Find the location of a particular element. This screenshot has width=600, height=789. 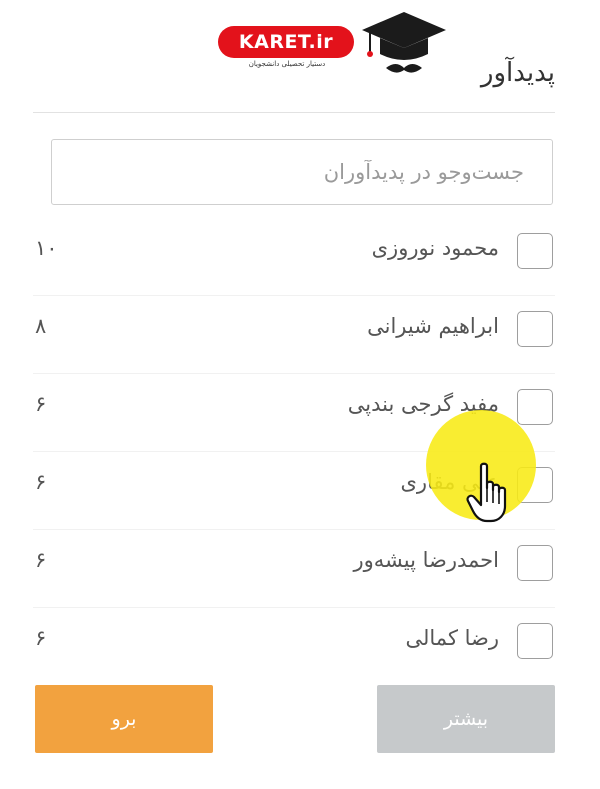

go-button: برو is located at coordinates (124, 719).